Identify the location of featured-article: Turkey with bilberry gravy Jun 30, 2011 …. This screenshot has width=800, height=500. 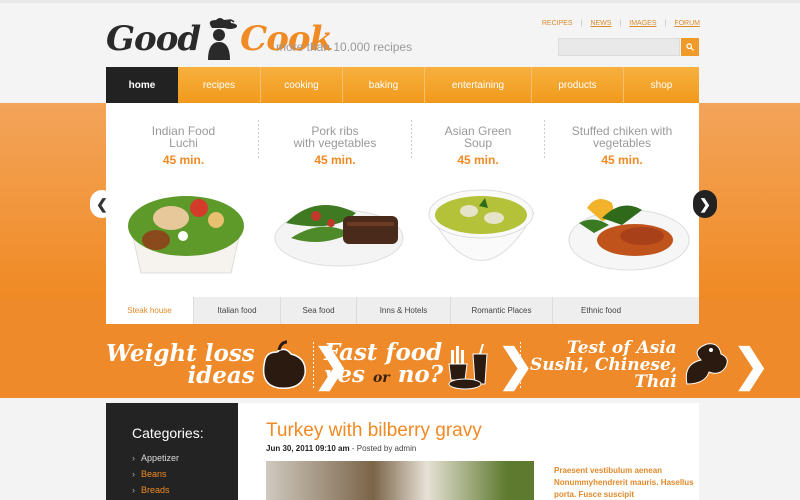
(468, 451).